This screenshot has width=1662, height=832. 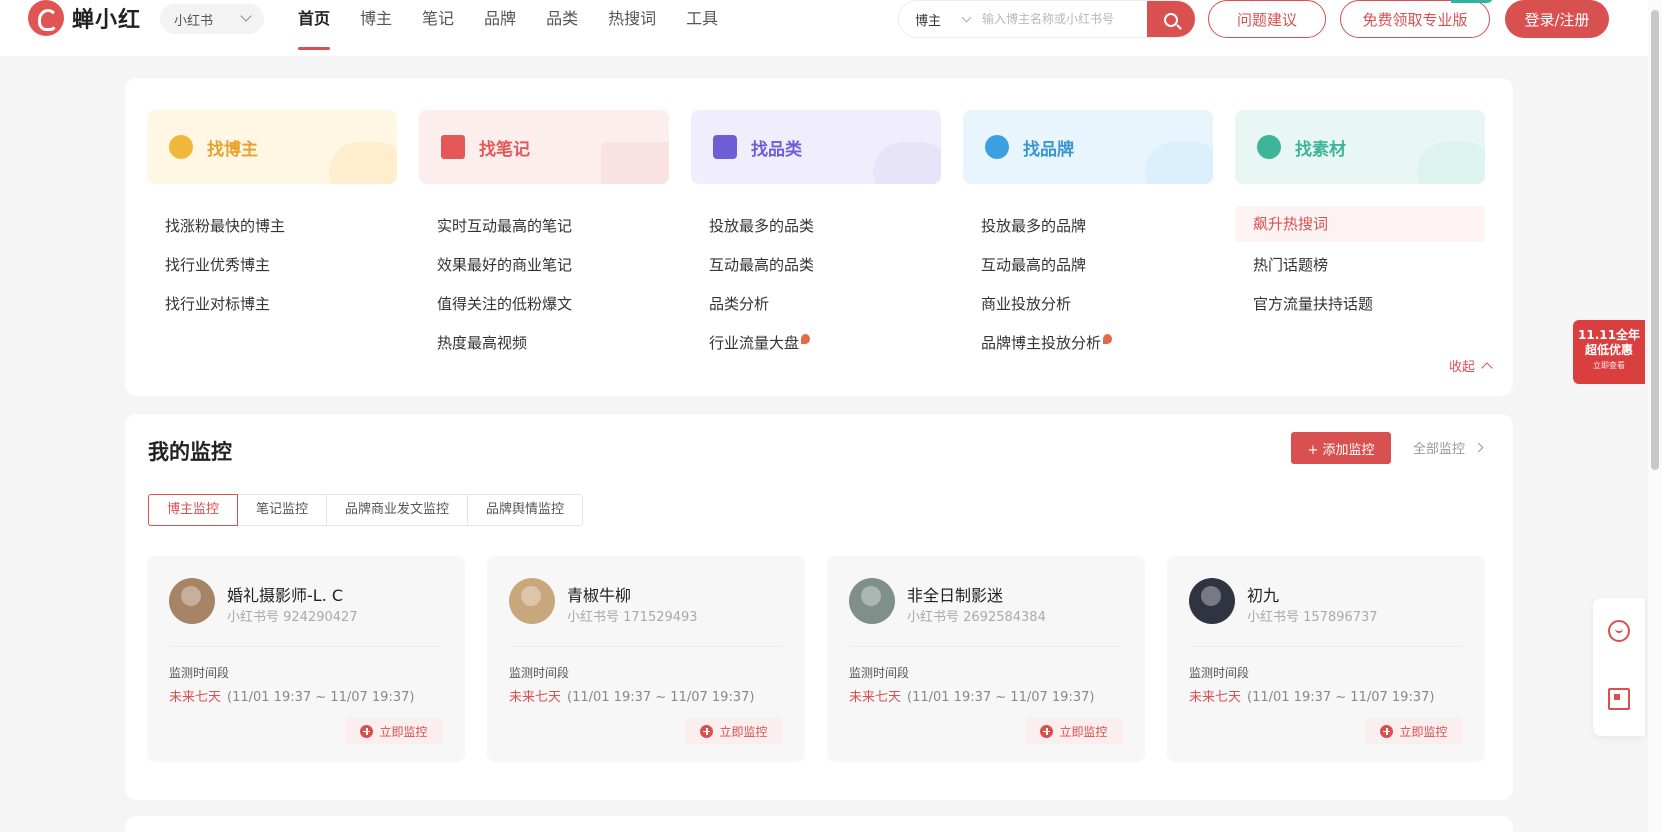 I want to click on category-link-label: 行业流量大盘, so click(x=754, y=342).